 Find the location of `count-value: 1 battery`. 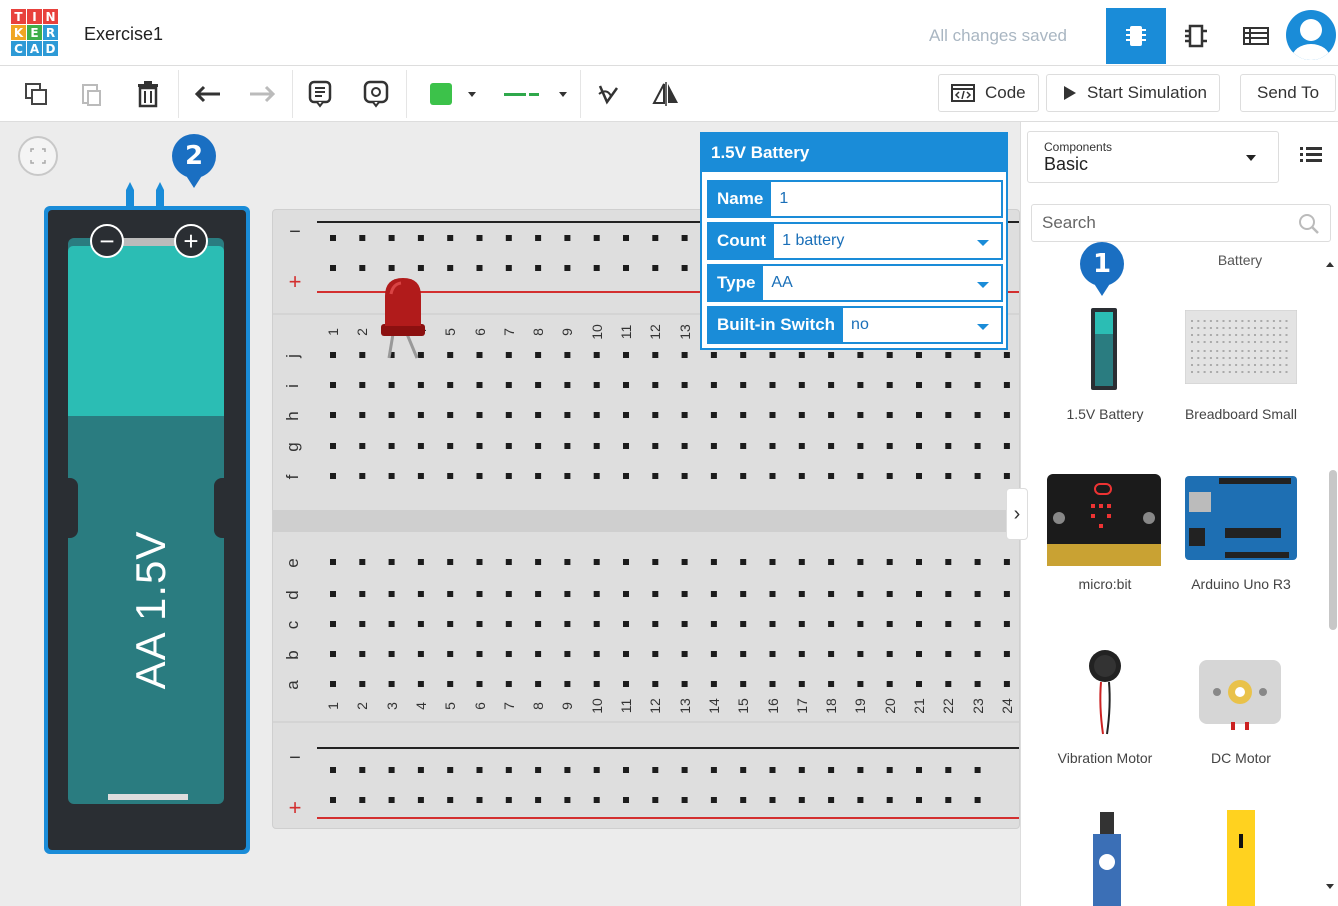

count-value: 1 battery is located at coordinates (813, 240).